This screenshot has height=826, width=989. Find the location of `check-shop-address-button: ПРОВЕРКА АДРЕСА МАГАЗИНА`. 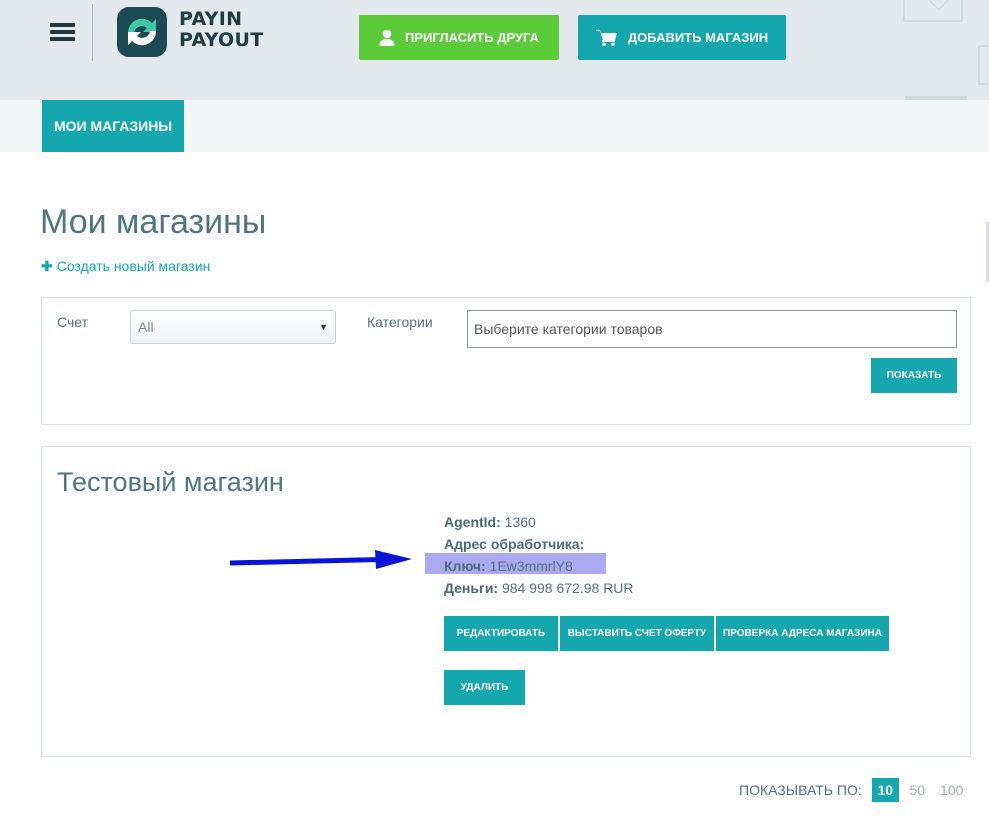

check-shop-address-button: ПРОВЕРКА АДРЕСА МАГАЗИНА is located at coordinates (802, 633).